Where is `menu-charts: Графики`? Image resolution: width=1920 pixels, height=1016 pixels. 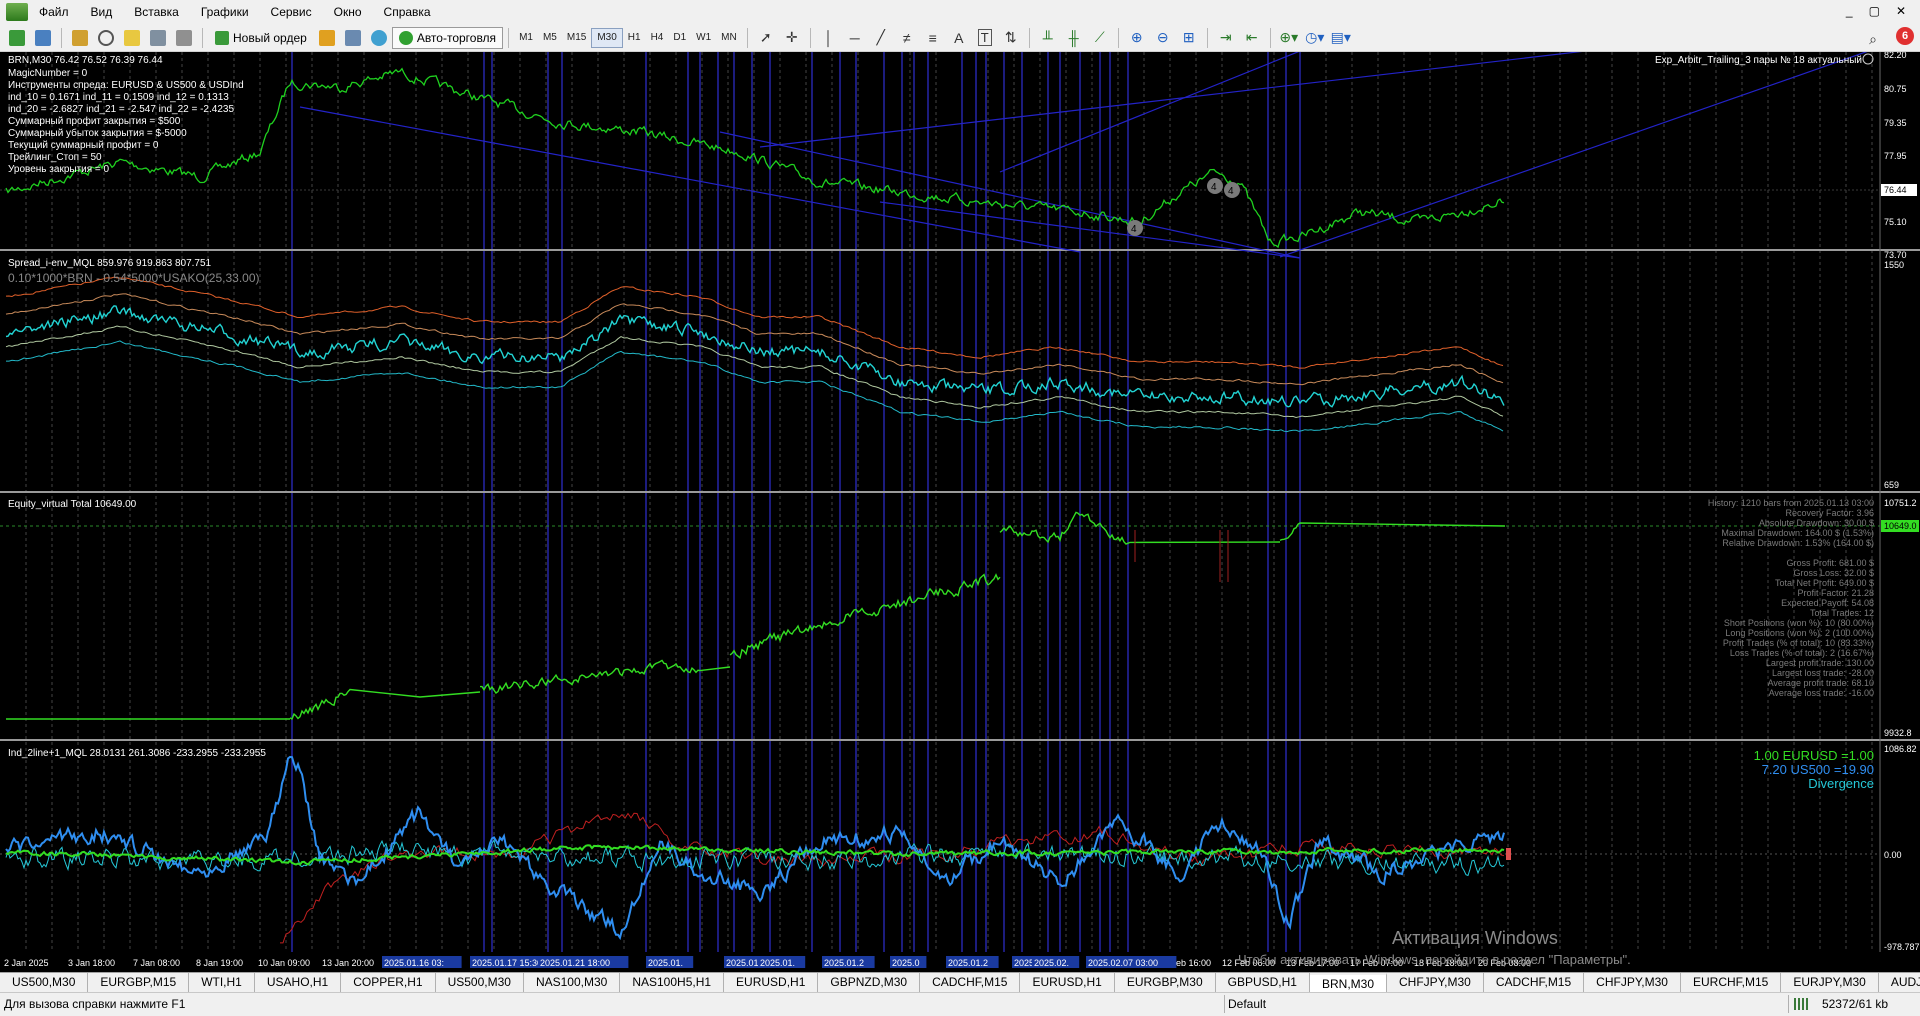 menu-charts: Графики is located at coordinates (225, 12).